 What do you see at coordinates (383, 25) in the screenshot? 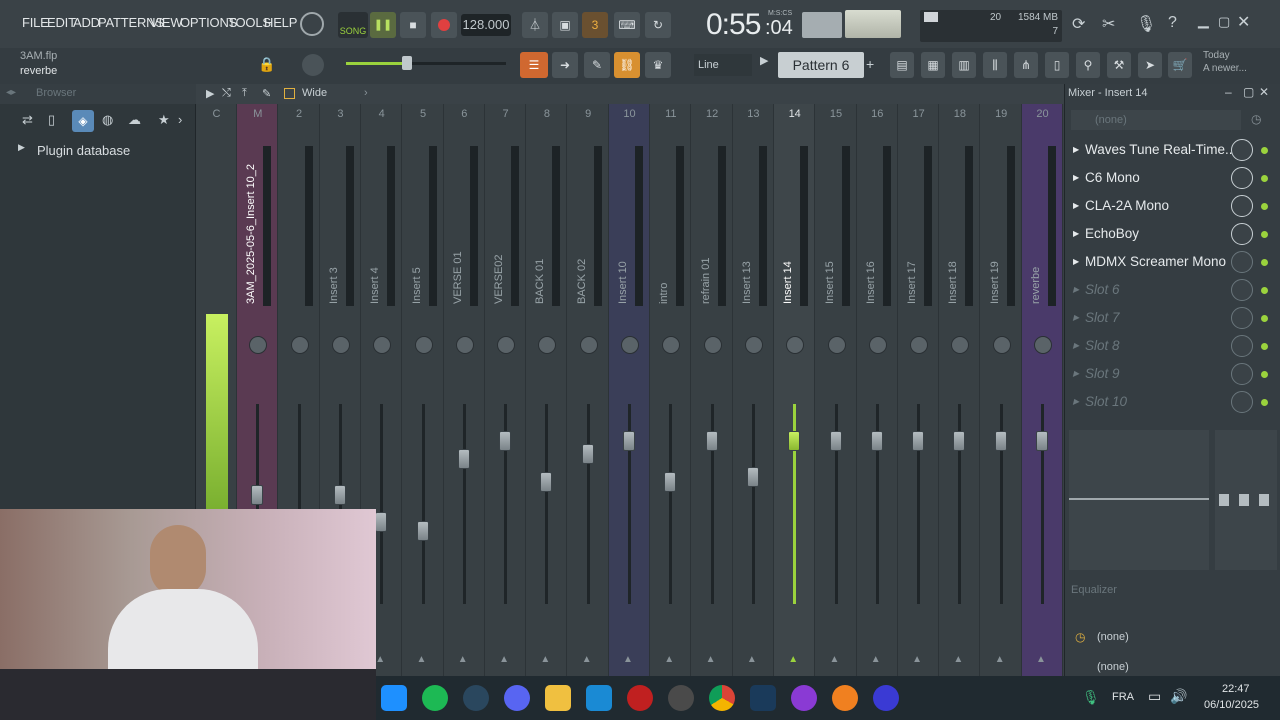
I see `pause-button: ❚❚` at bounding box center [383, 25].